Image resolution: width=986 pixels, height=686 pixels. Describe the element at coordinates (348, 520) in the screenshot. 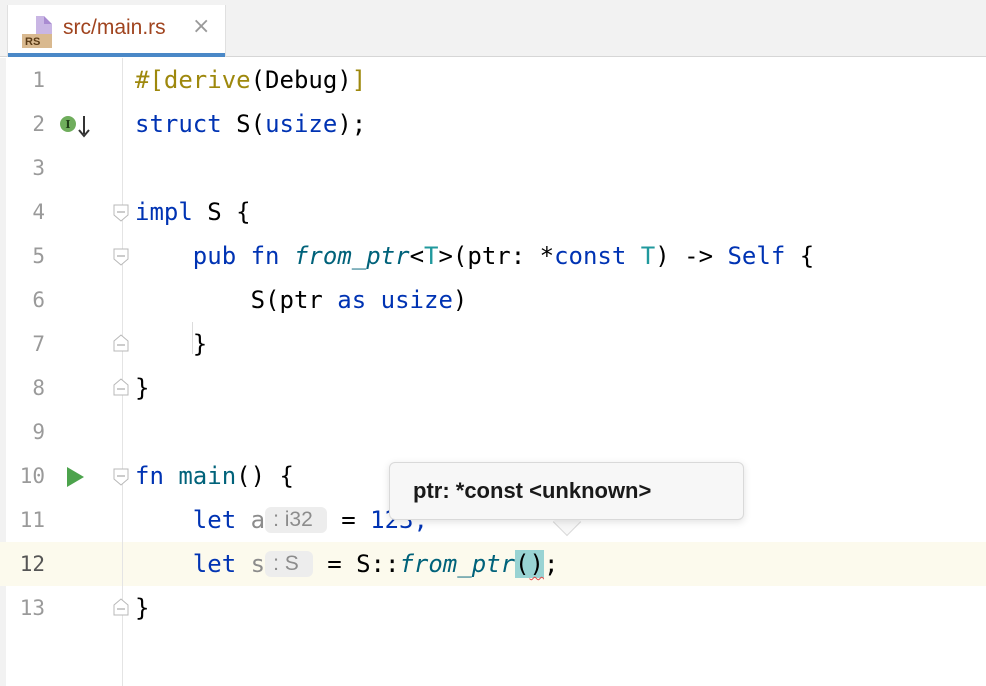

I see `assign: =` at that location.